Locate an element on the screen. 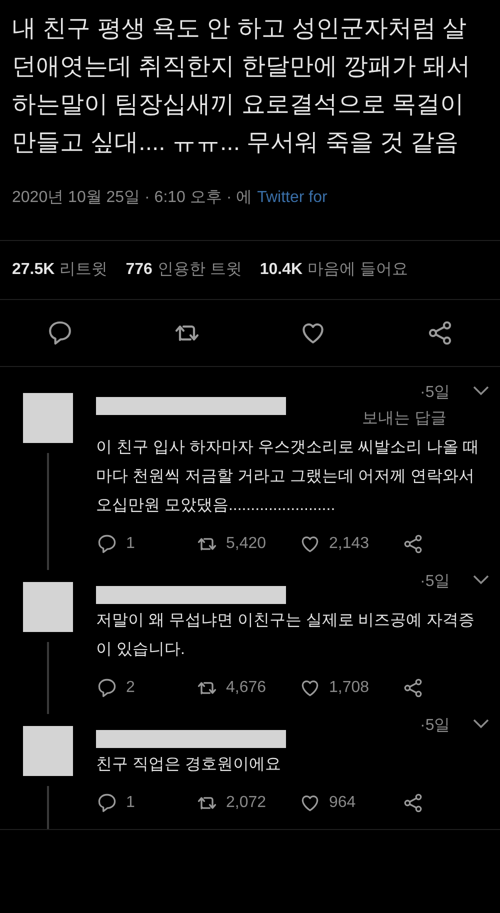  like-count: 1,708 is located at coordinates (349, 688).